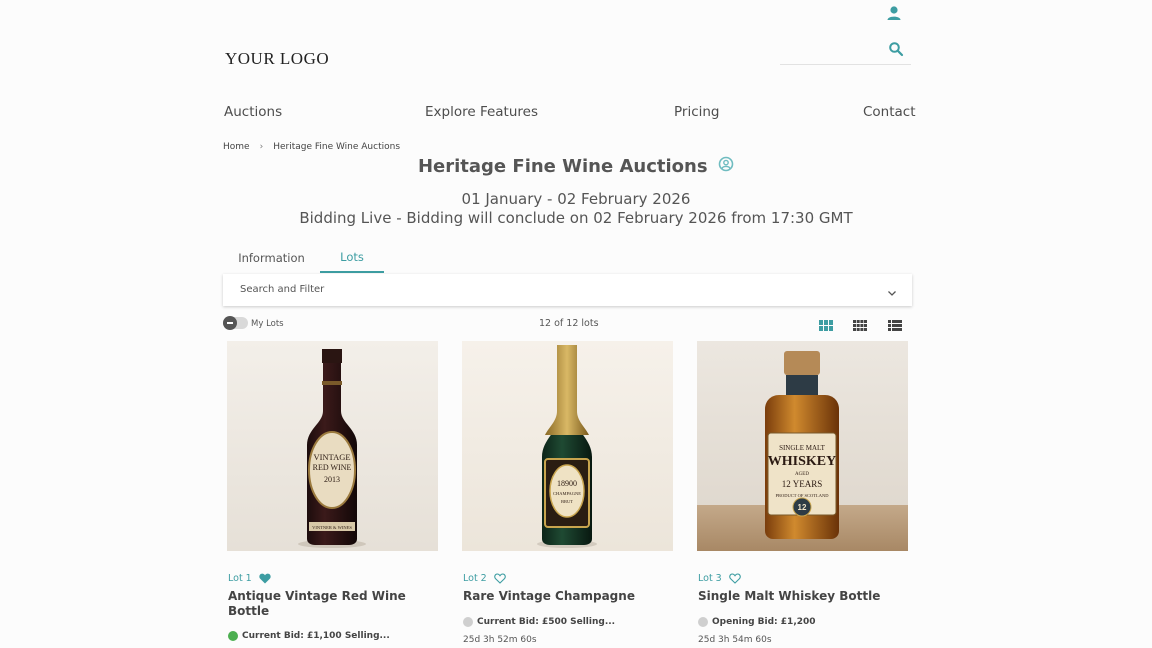  I want to click on bottle-label-line: SINGLE MALT, so click(802, 448).